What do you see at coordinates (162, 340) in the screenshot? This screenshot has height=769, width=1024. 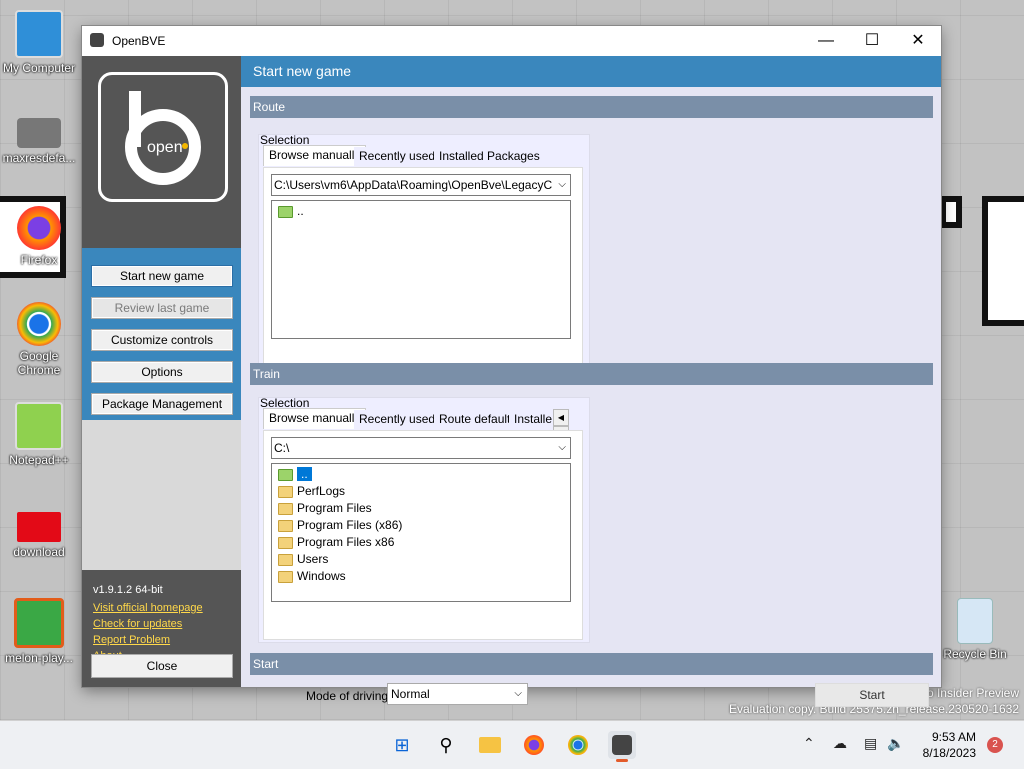 I see `customize-controls-button: Customize controls` at bounding box center [162, 340].